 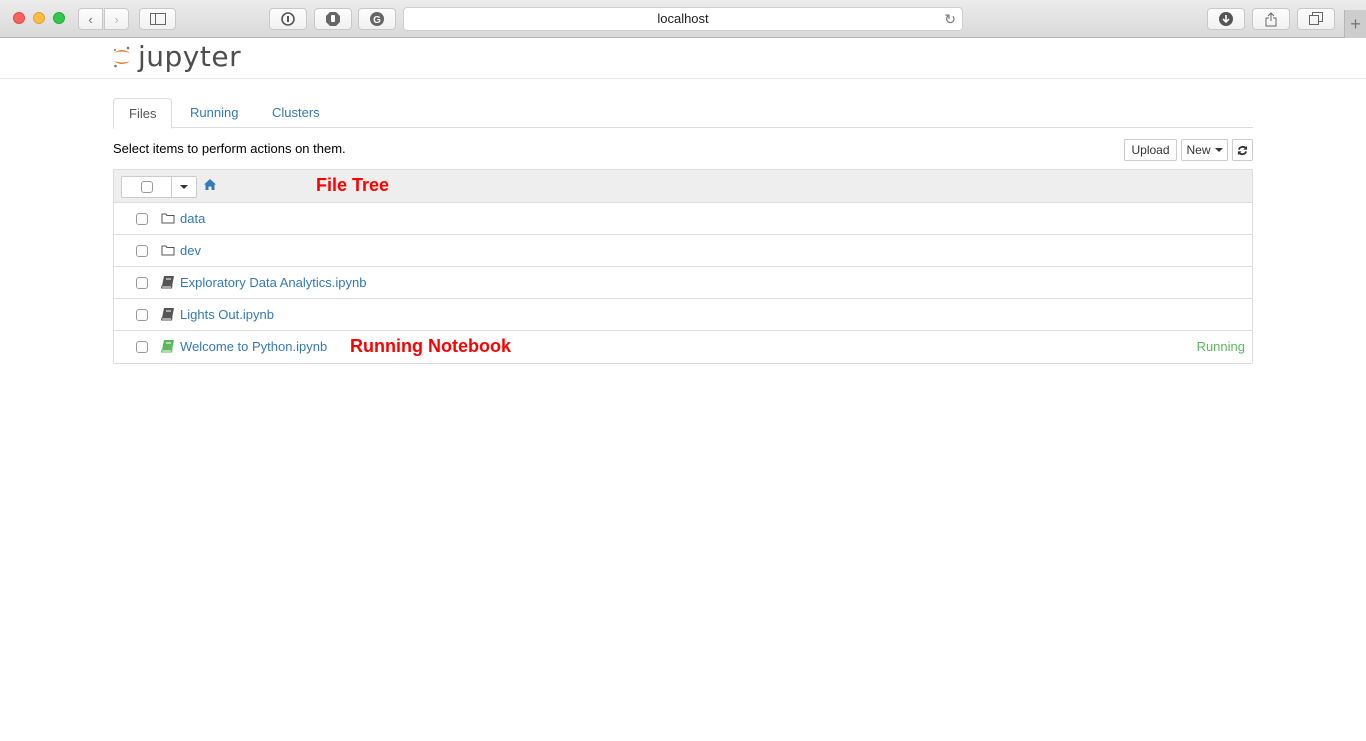 I want to click on file-name-link: Exploratory Data Analytics.ipynb, so click(x=273, y=282).